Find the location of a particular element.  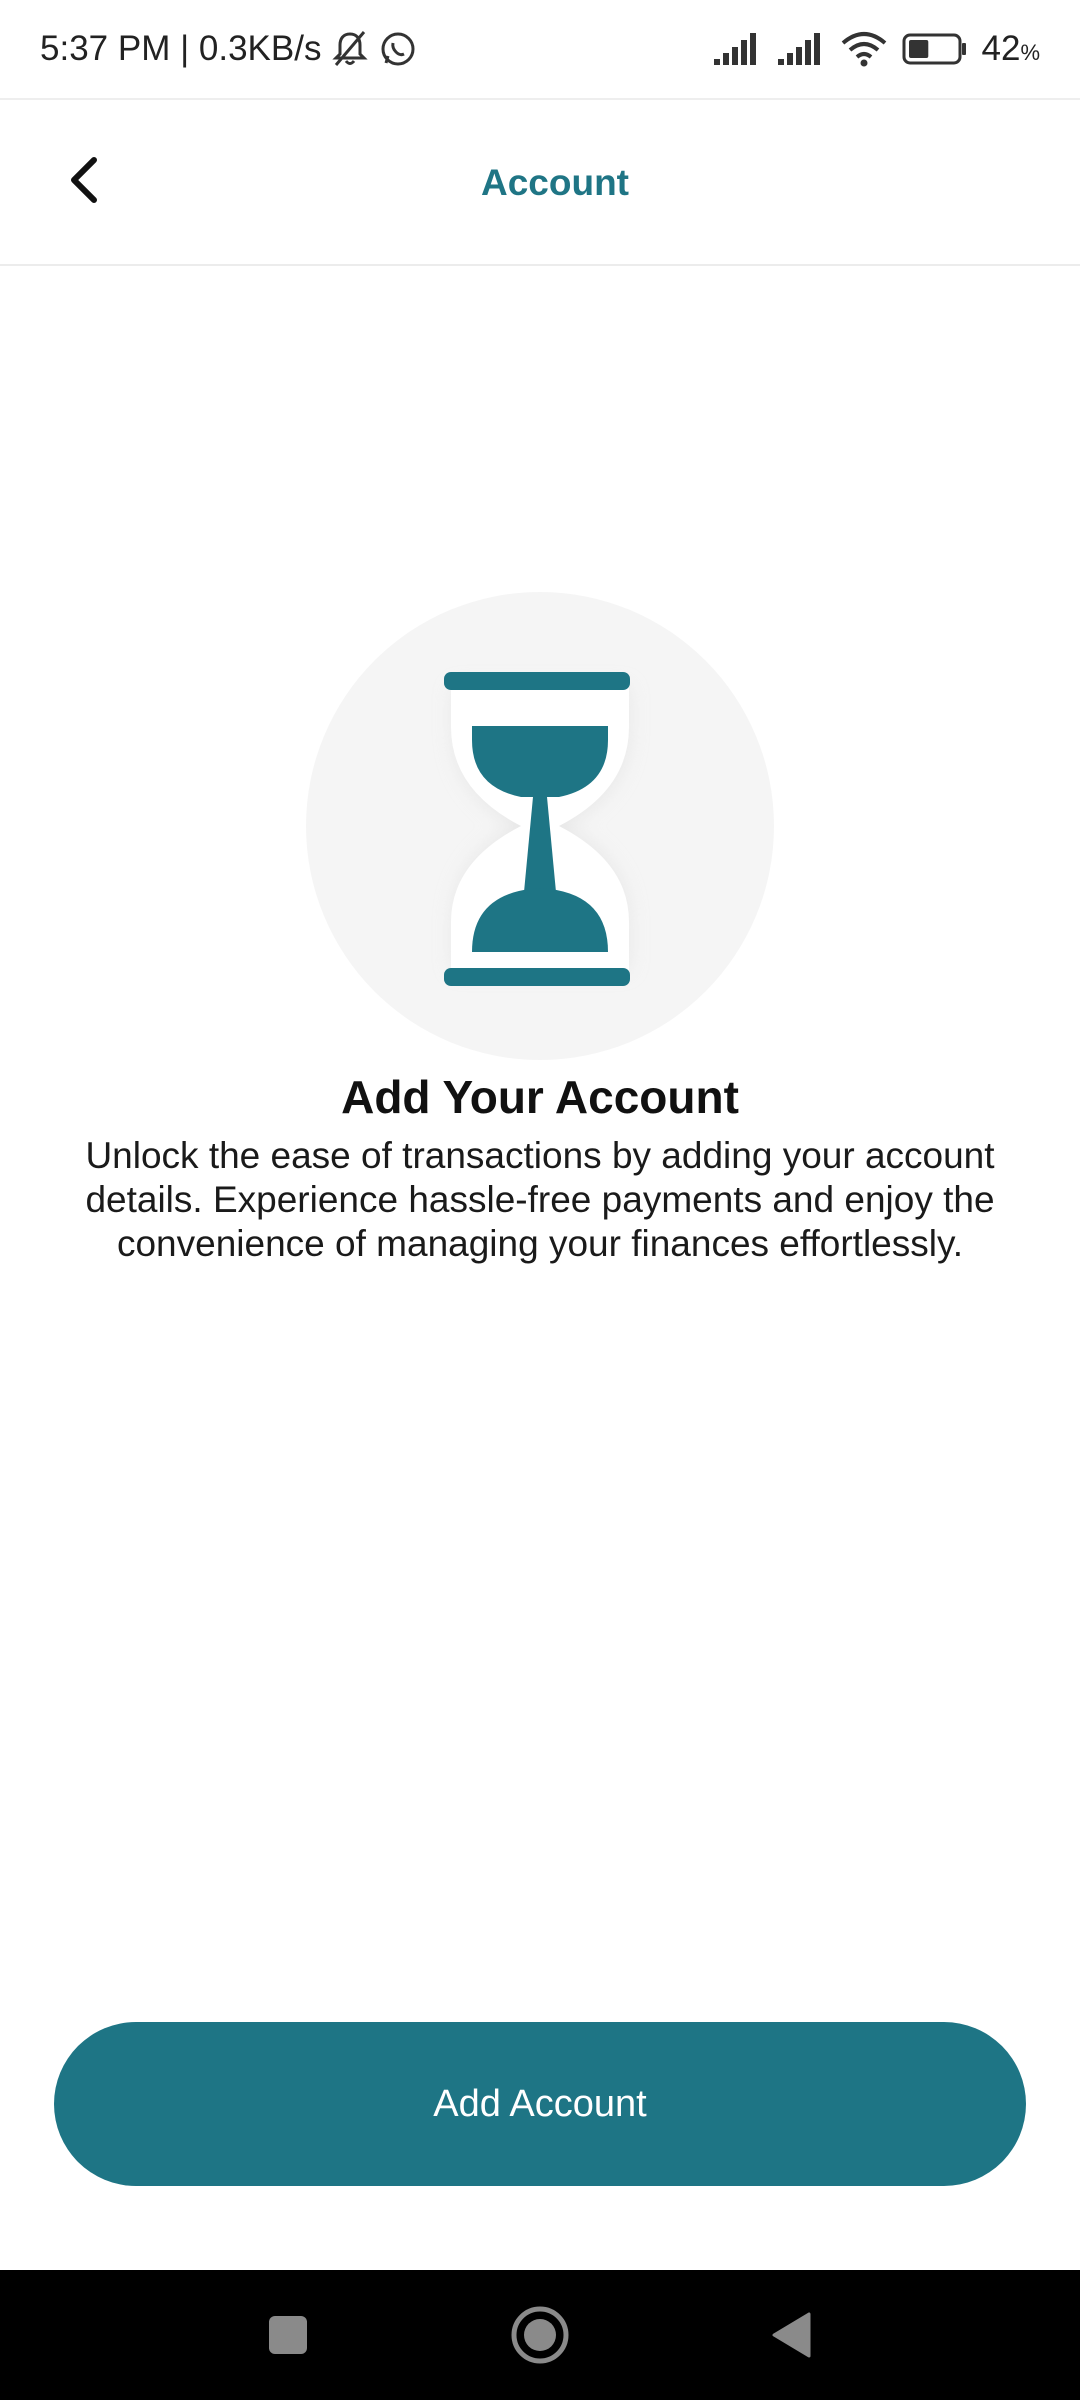

back-nav-button is located at coordinates (792, 2335).